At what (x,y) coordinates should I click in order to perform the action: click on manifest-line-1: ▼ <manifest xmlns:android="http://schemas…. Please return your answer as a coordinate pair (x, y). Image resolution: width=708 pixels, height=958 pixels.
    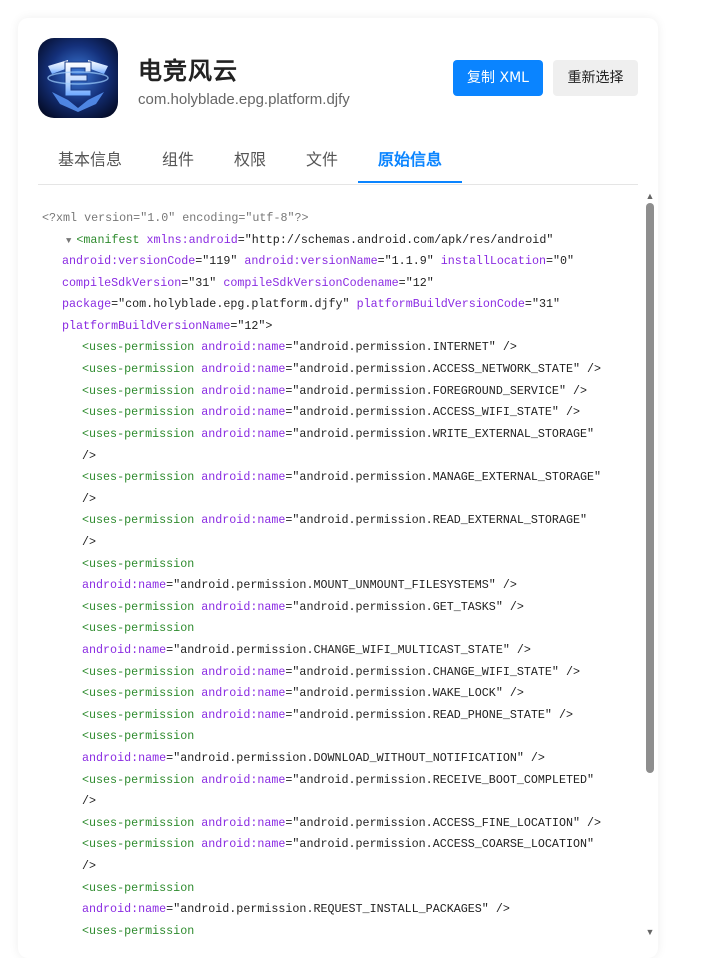
    Looking at the image, I should click on (310, 240).